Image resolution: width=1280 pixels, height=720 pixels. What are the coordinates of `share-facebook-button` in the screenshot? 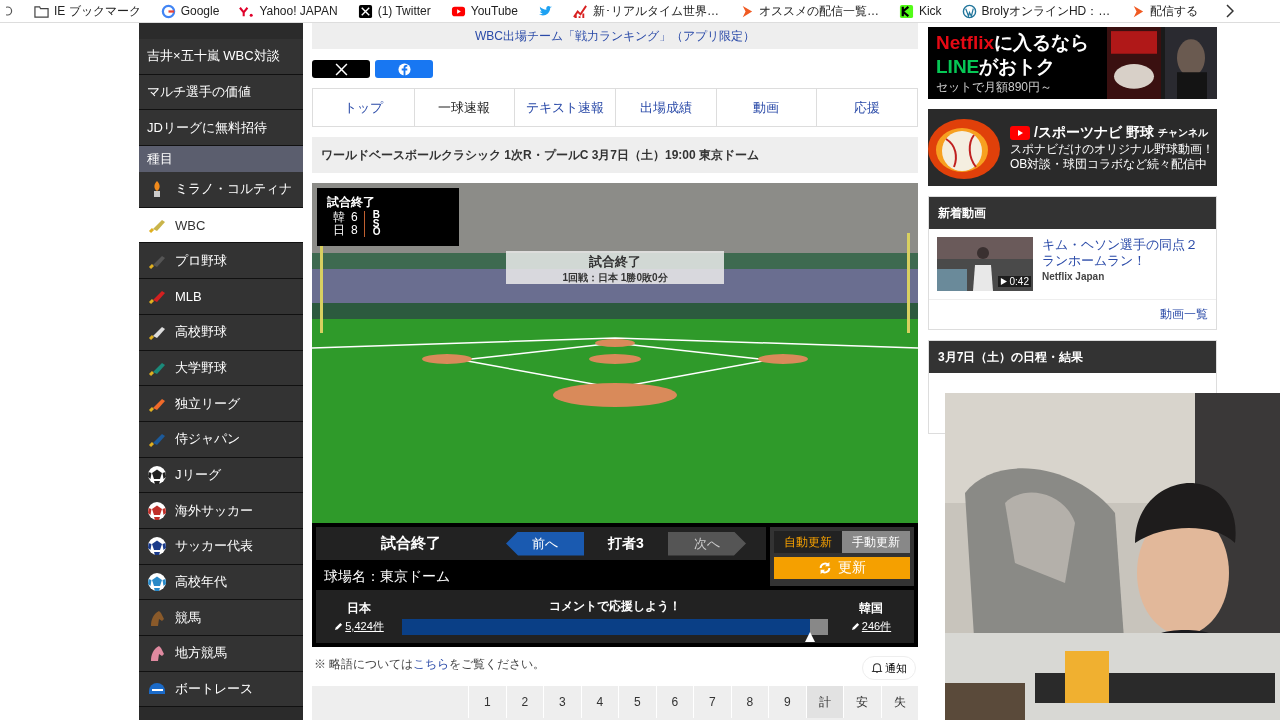 It's located at (404, 69).